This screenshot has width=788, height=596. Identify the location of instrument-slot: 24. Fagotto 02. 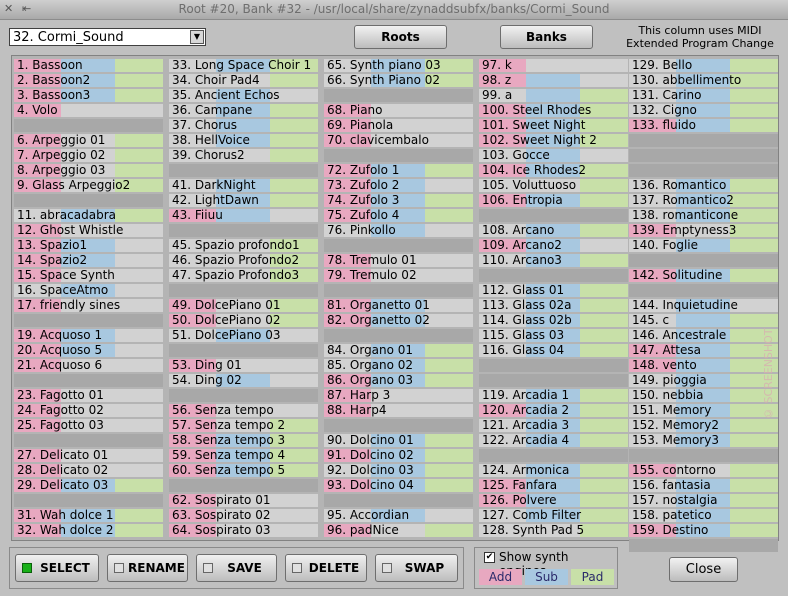
(88, 410).